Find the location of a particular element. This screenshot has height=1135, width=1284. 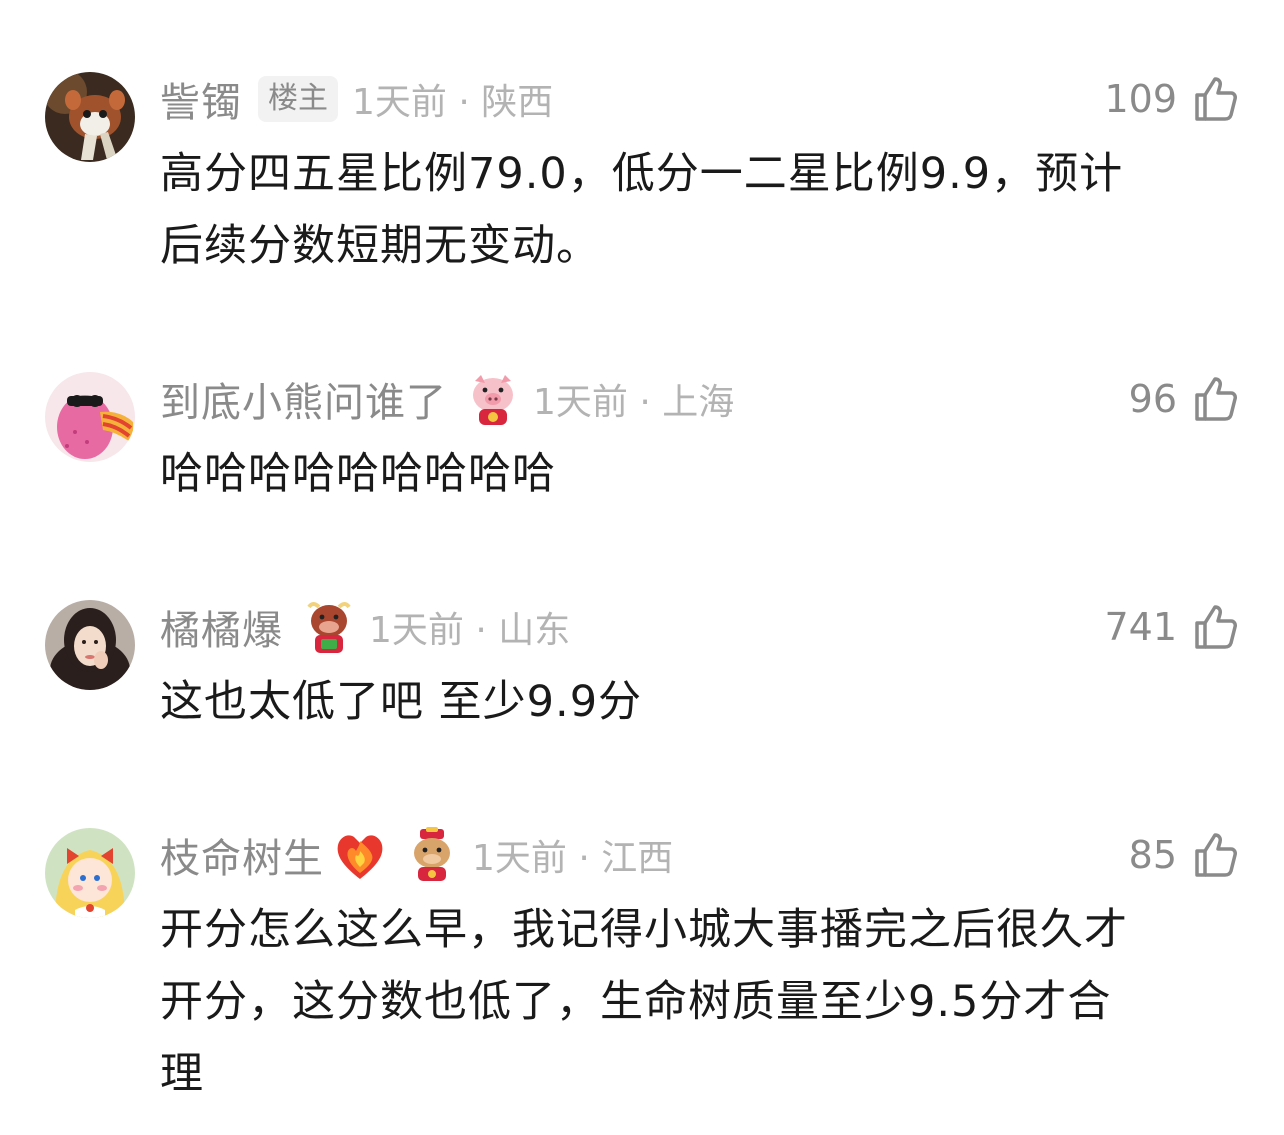

time-location: 1天前 · 上海 is located at coordinates (634, 402).